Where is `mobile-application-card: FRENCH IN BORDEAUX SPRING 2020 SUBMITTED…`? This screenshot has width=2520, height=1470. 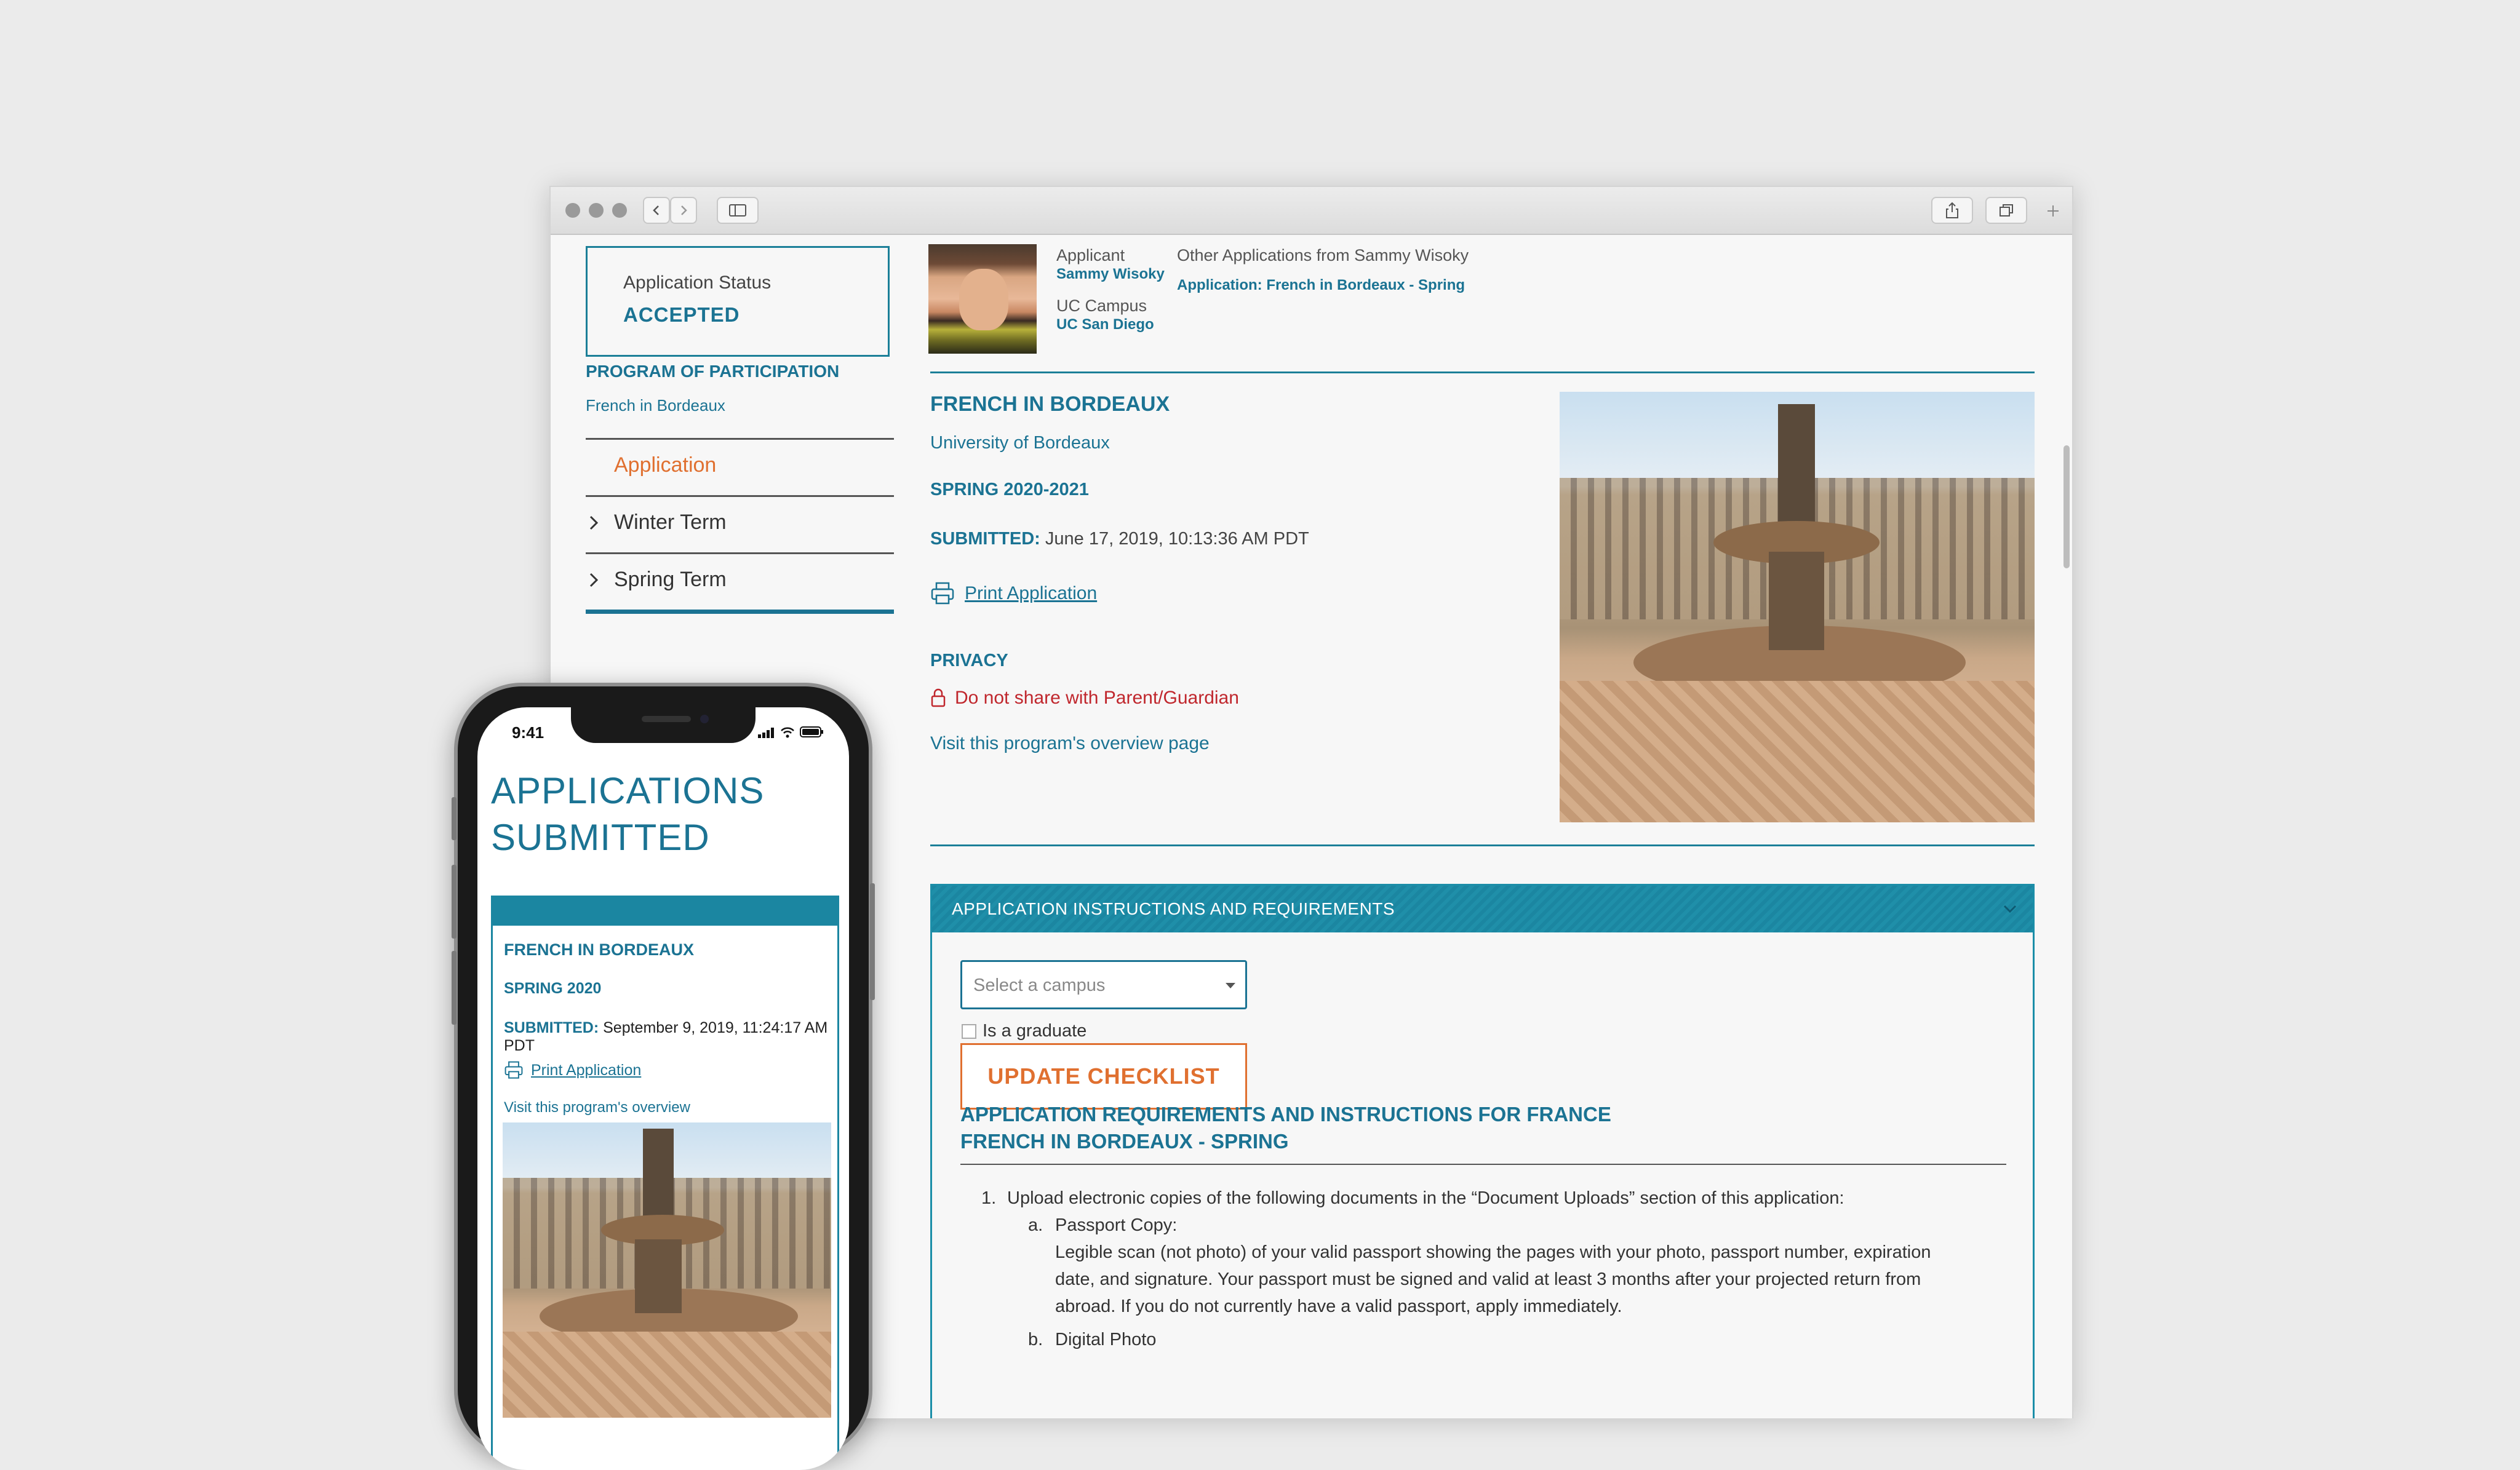 mobile-application-card: FRENCH IN BORDEAUX SPRING 2020 SUBMITTED… is located at coordinates (665, 1183).